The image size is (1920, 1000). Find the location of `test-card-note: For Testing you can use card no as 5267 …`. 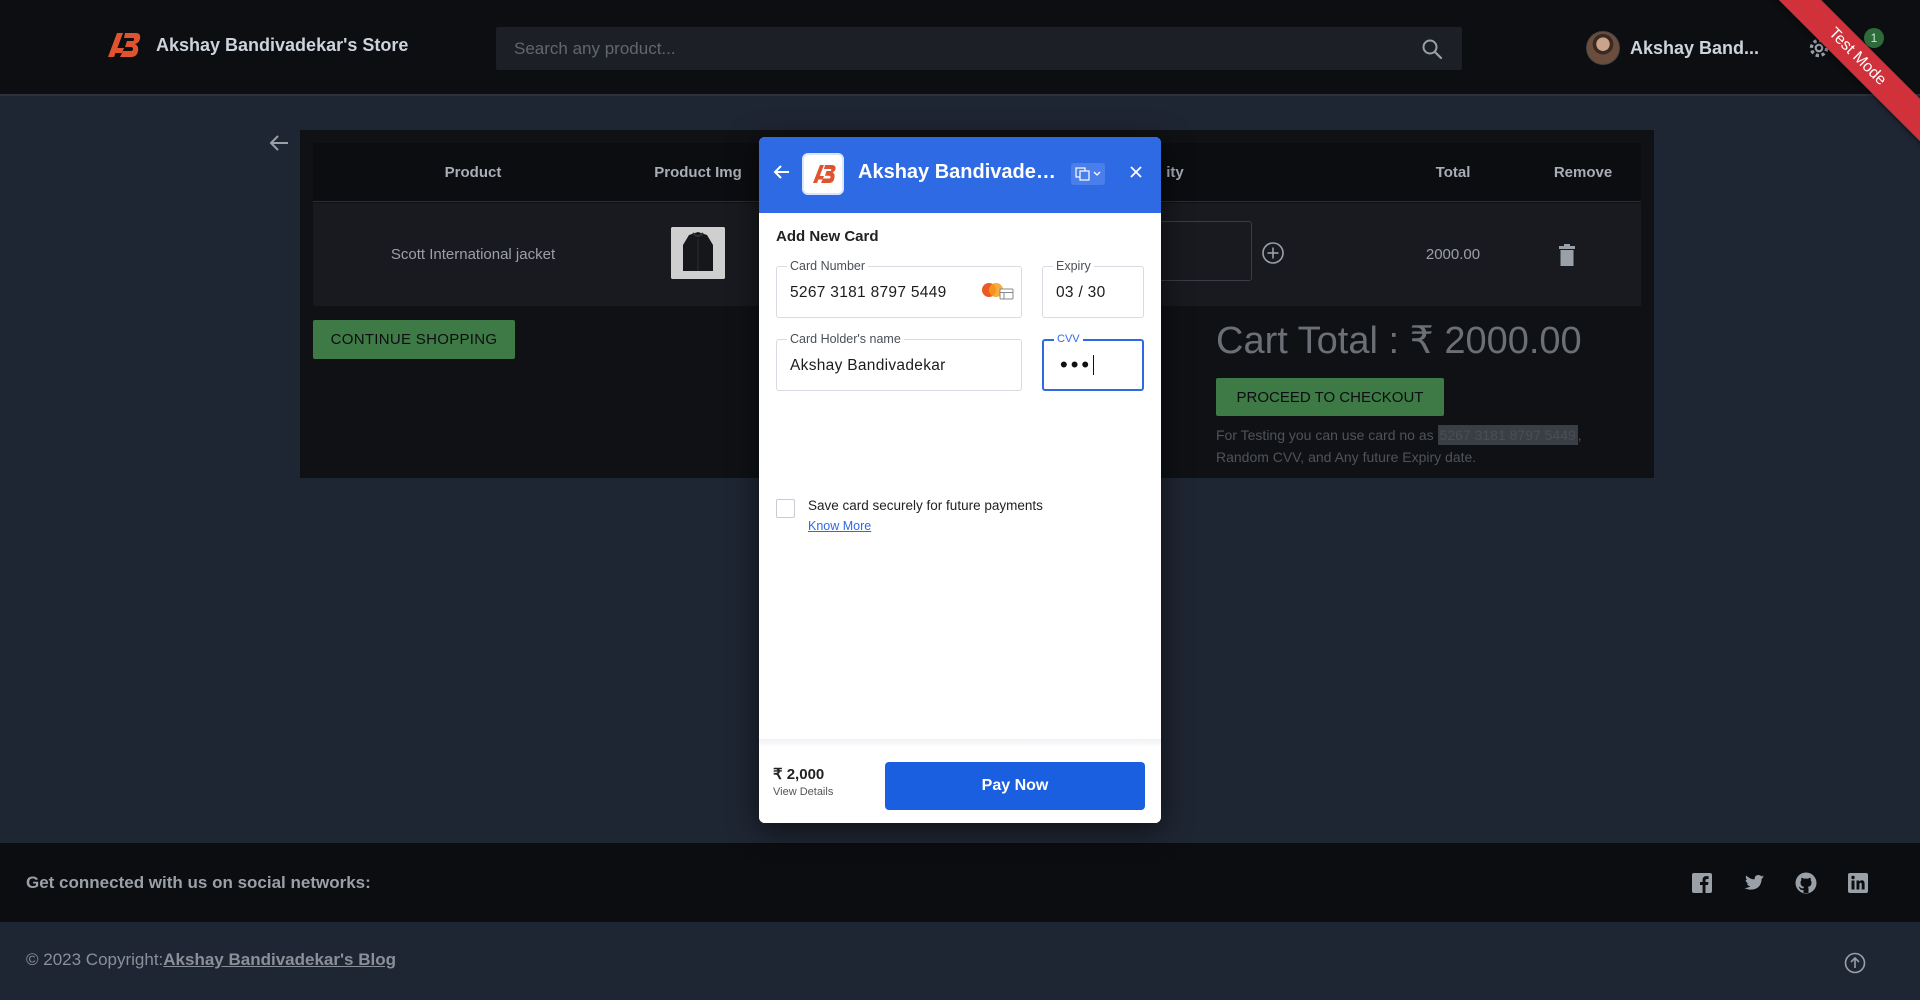

test-card-note: For Testing you can use card no as 5267 … is located at coordinates (1426, 446).